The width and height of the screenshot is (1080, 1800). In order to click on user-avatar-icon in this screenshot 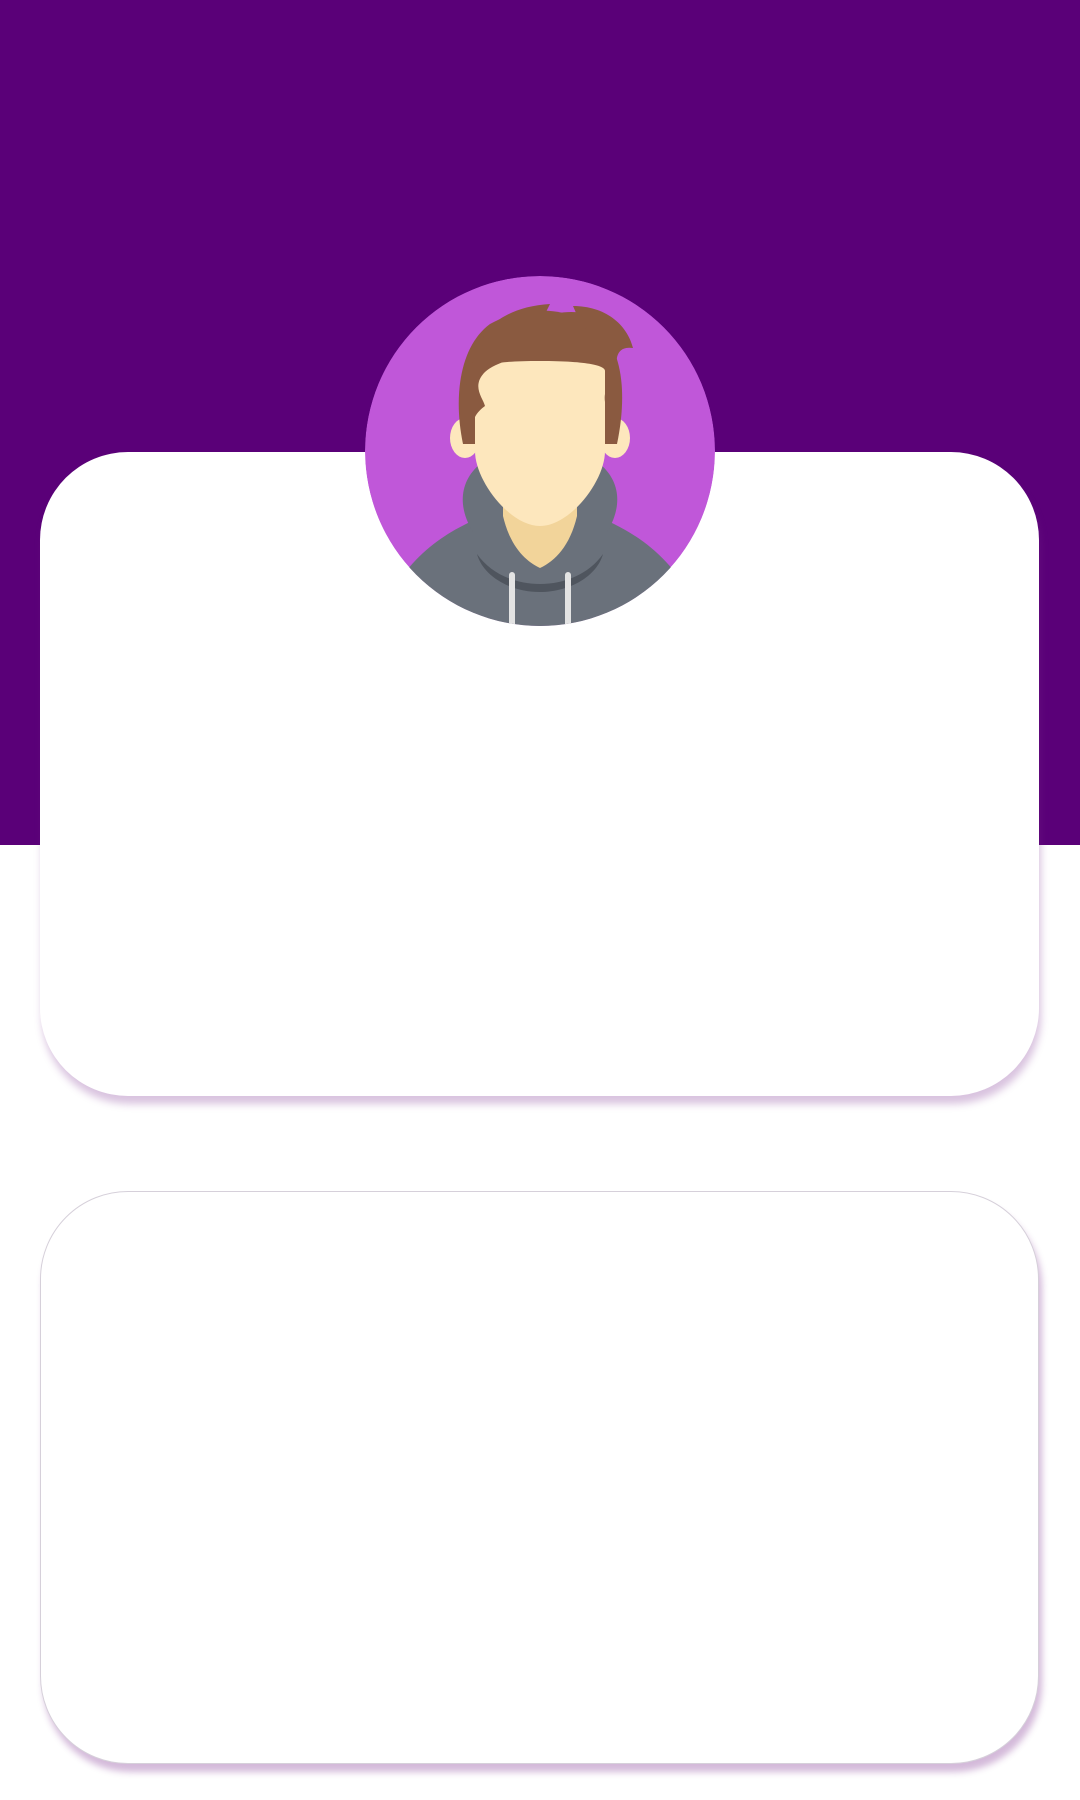, I will do `click(540, 451)`.